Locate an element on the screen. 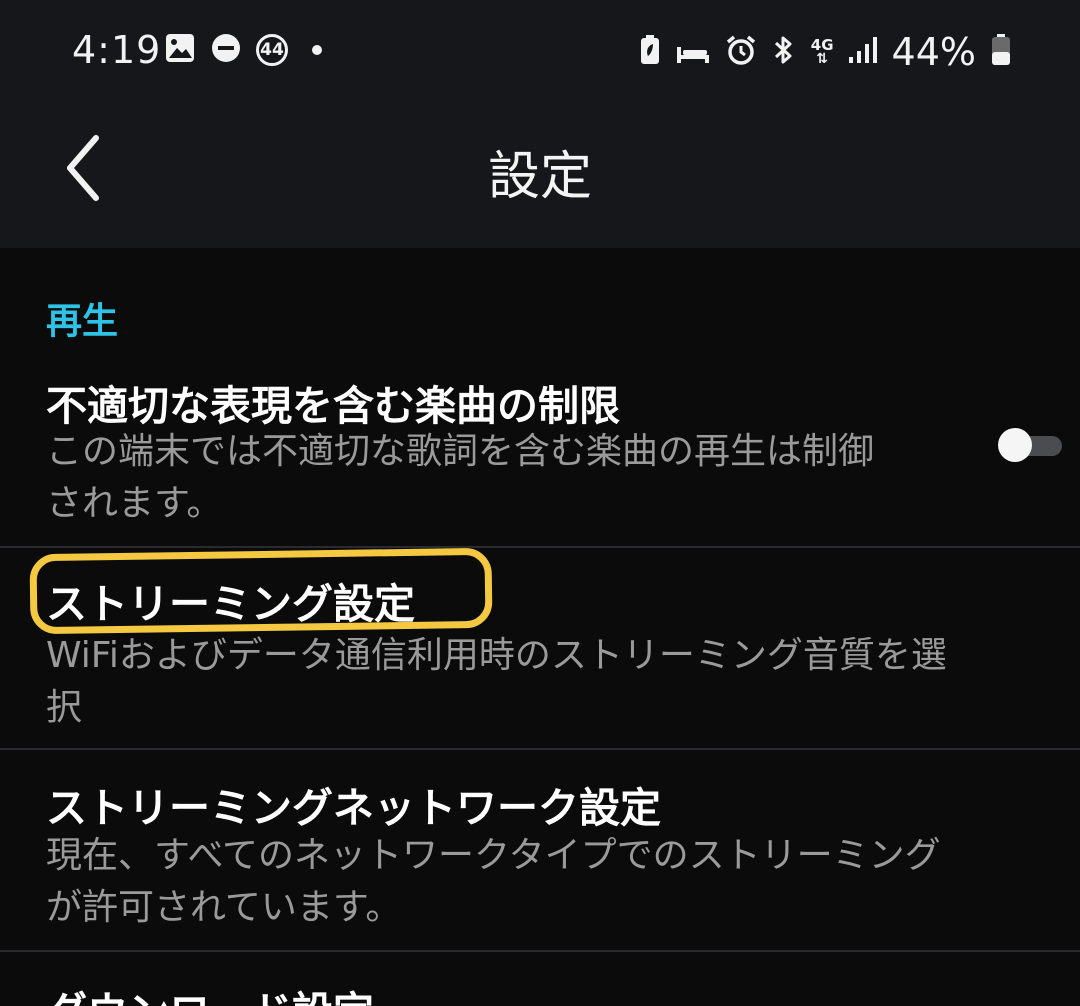 The width and height of the screenshot is (1080, 1006). status-time: 4:19 is located at coordinates (117, 50).